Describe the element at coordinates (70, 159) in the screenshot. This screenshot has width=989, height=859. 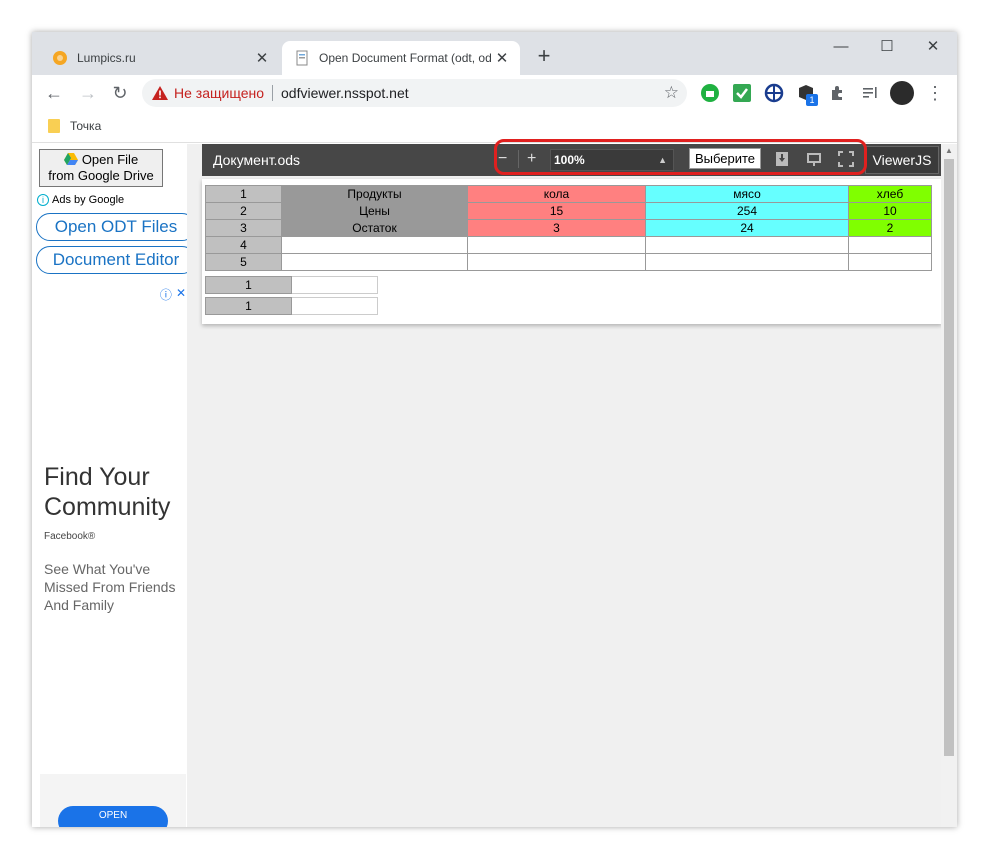
I see `google-drive-icon` at that location.